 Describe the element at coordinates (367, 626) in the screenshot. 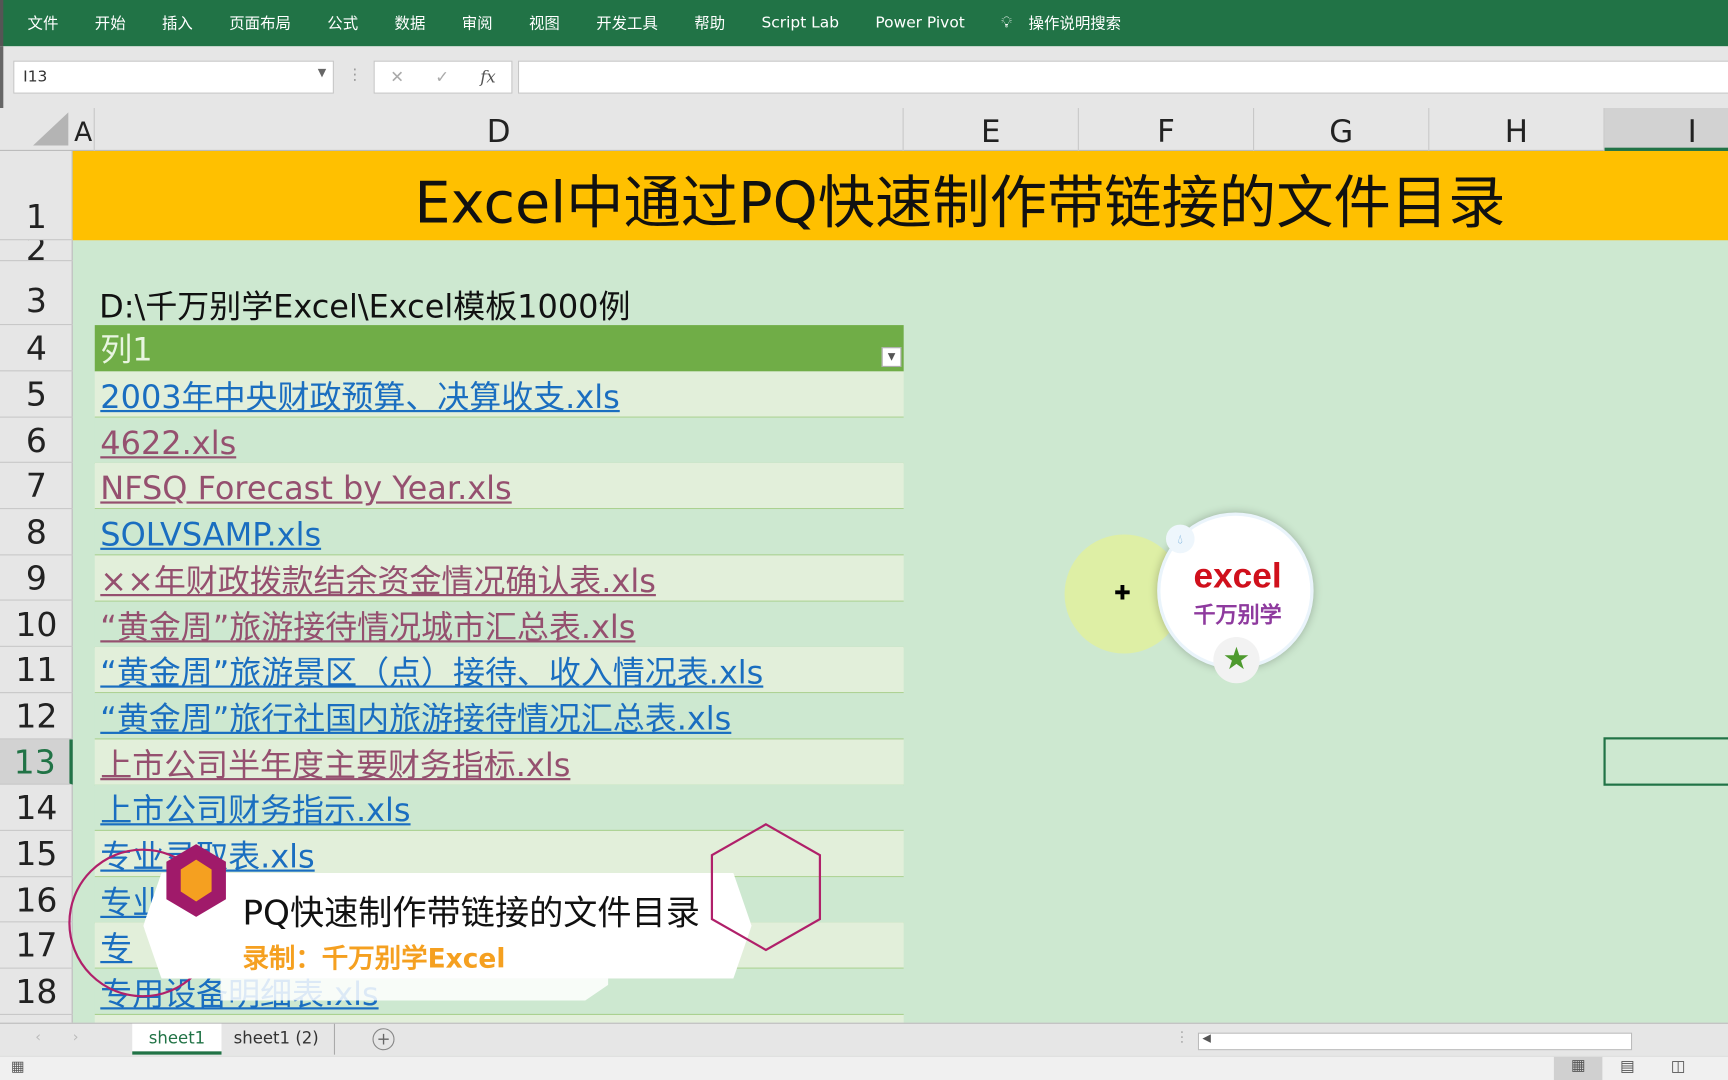

I see `file-hyperlink: “黄金周”旅游接待情况城市汇总表.xls` at that location.